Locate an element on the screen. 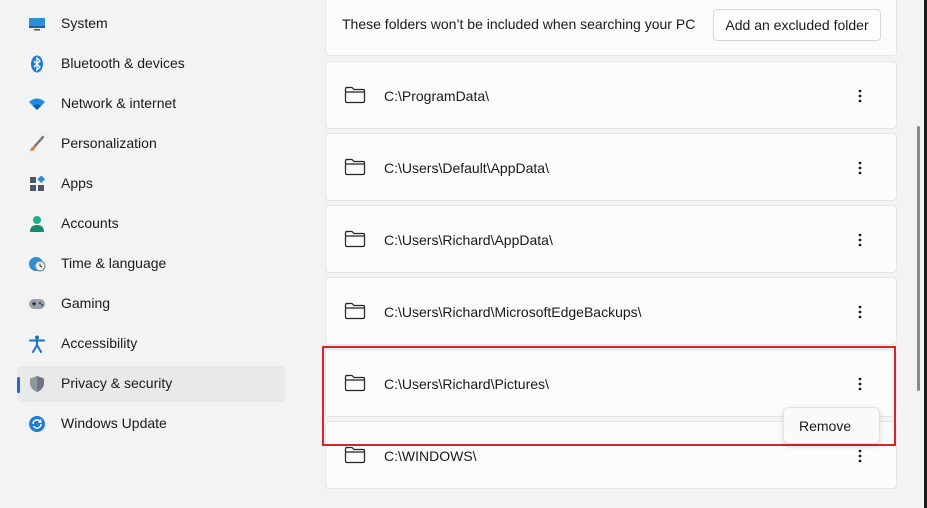  remove-menu-item: Remove is located at coordinates (831, 425).